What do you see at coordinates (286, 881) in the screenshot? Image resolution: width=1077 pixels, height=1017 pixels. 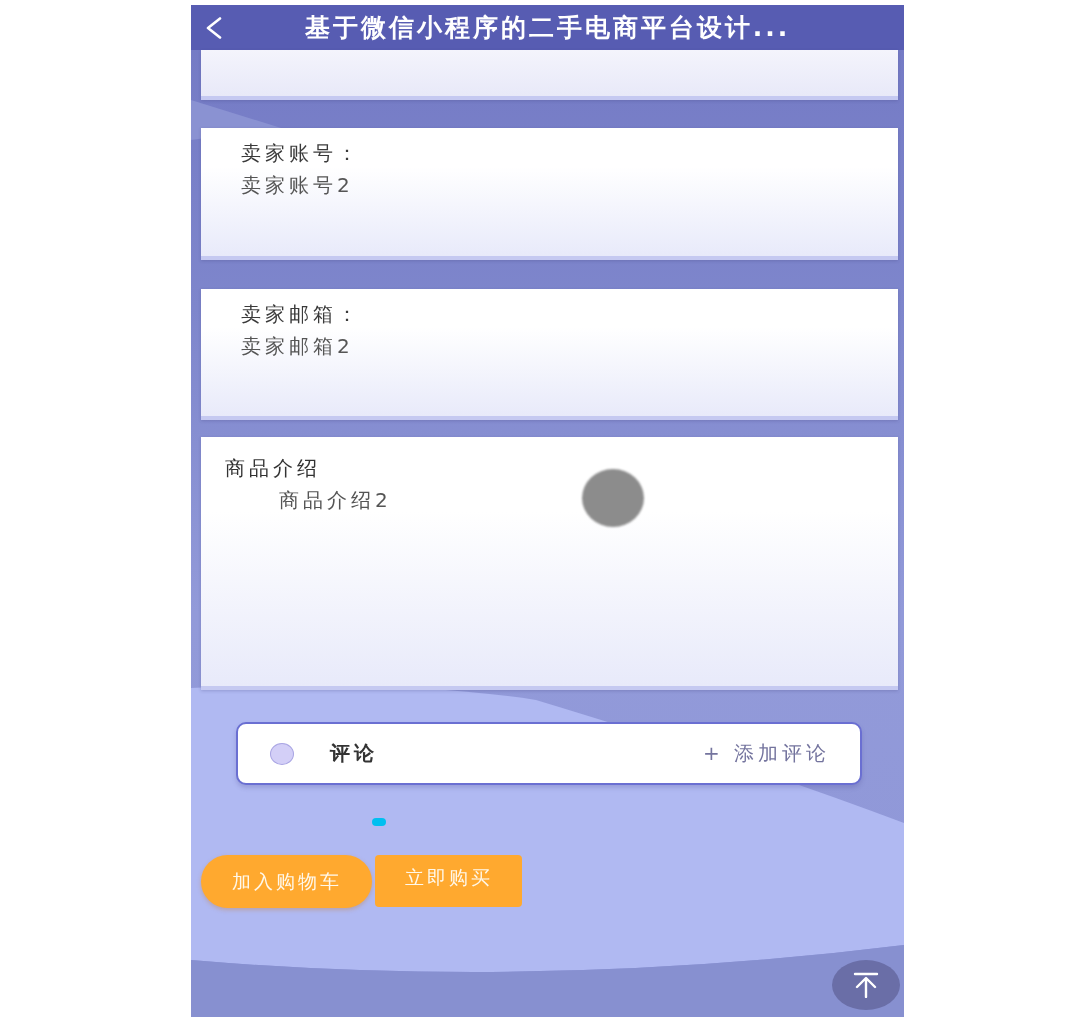 I see `action-button: 加入购物车` at bounding box center [286, 881].